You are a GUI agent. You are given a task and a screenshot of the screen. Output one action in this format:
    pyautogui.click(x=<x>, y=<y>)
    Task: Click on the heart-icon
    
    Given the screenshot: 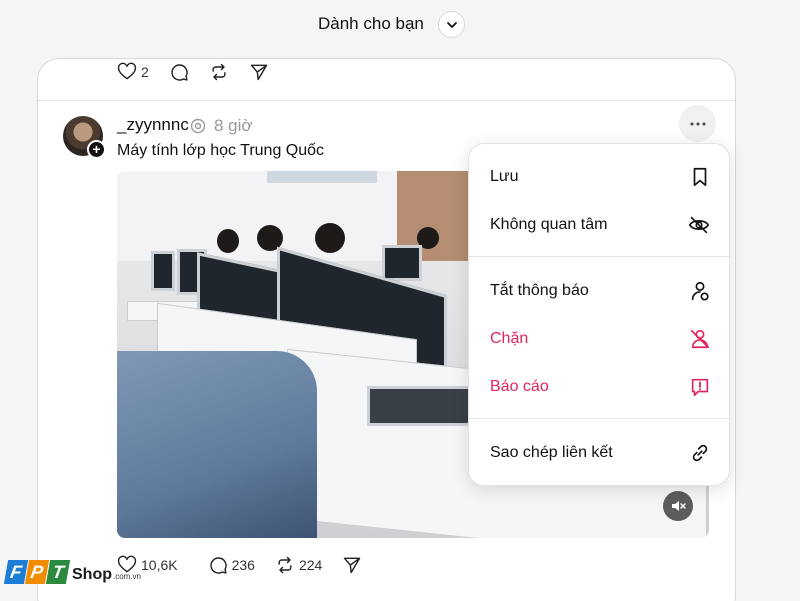 What is the action you would take?
    pyautogui.click(x=127, y=71)
    